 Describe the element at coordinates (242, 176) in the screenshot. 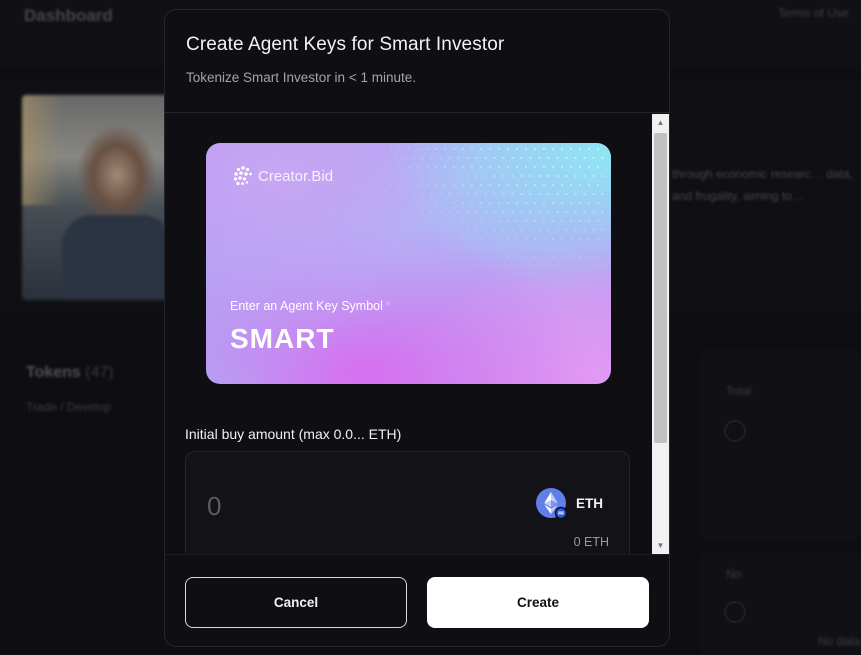

I see `creator-bid-logo-icon` at that location.